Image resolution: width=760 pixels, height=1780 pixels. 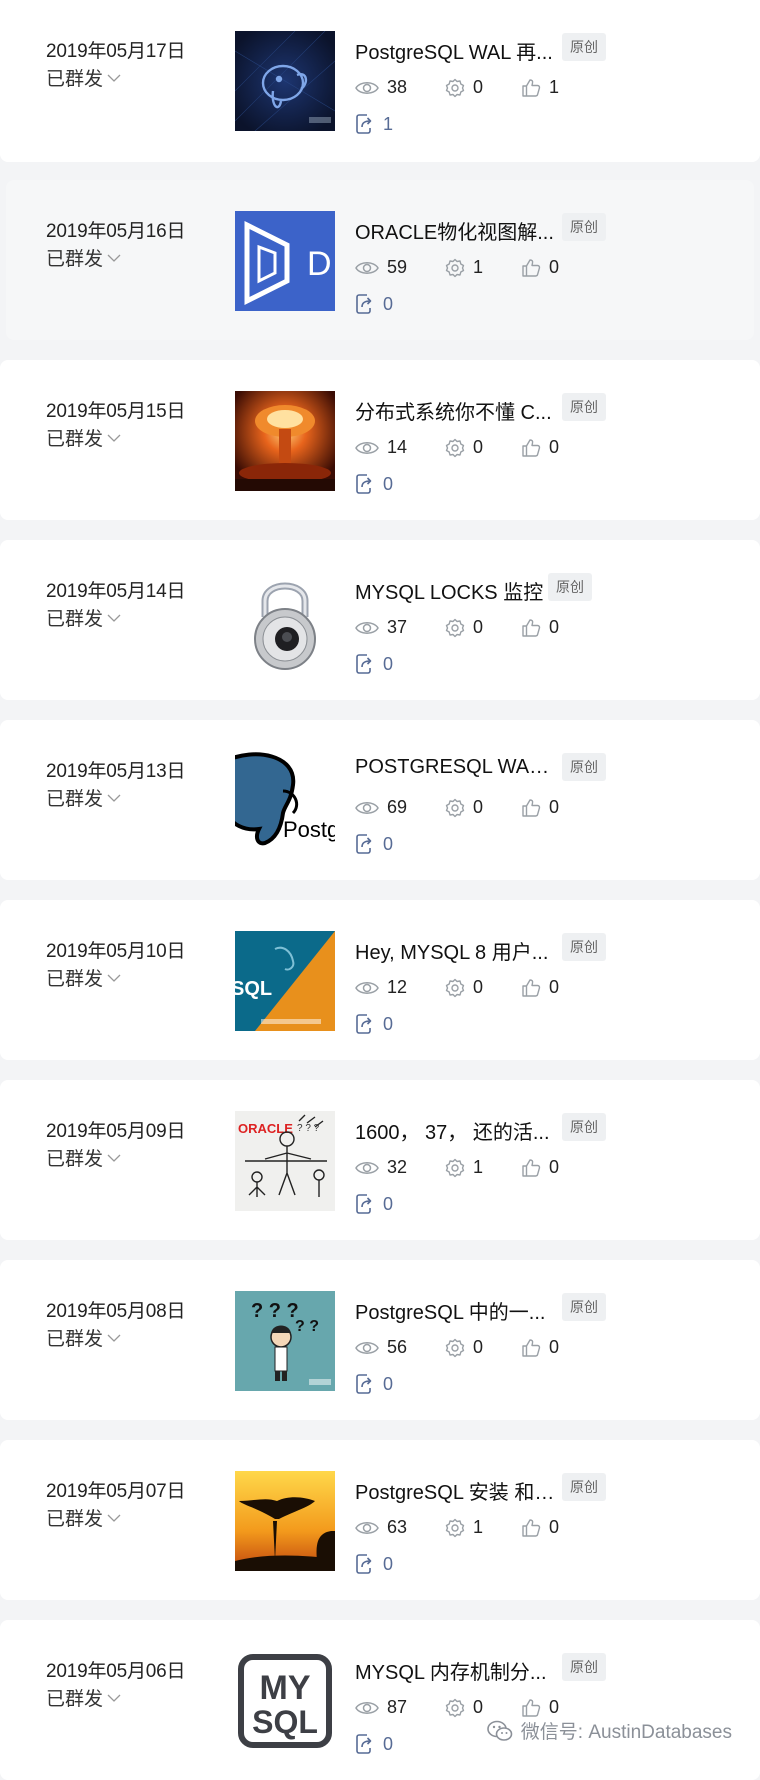 I want to click on forward-count: 1, so click(x=374, y=124).